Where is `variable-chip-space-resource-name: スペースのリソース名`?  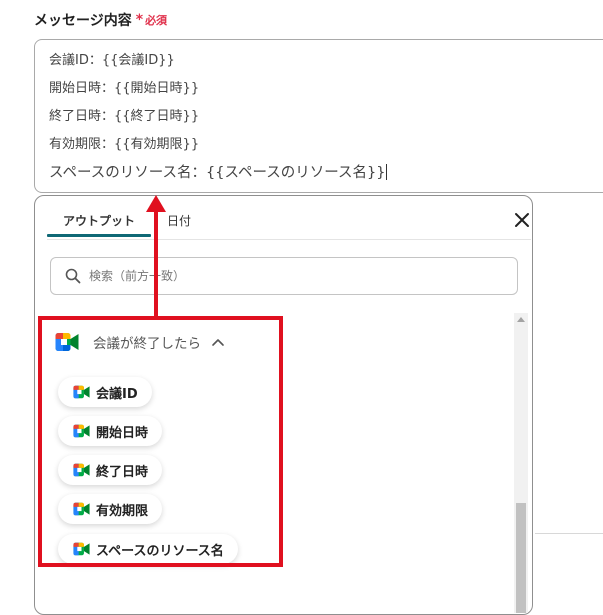
variable-chip-space-resource-name: スペースのリソース名 is located at coordinates (148, 549).